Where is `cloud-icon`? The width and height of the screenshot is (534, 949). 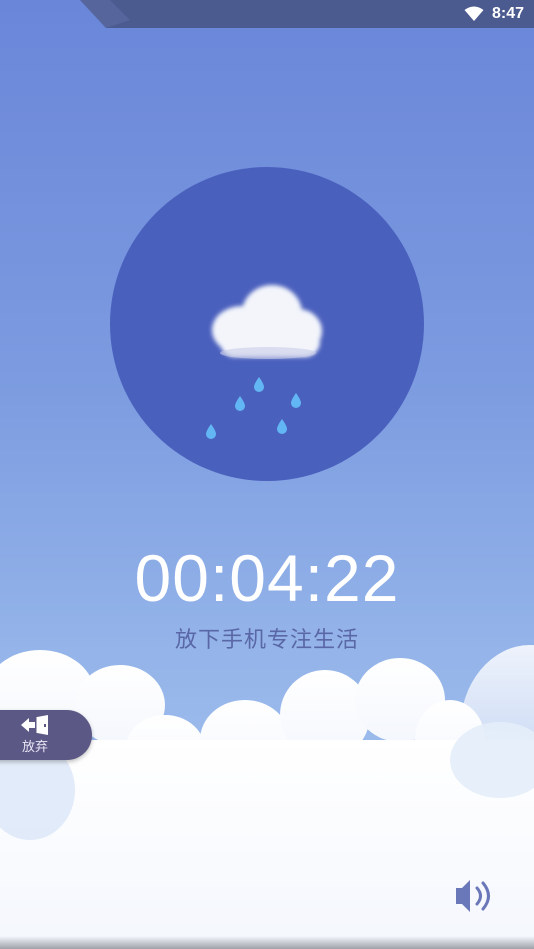
cloud-icon is located at coordinates (267, 322).